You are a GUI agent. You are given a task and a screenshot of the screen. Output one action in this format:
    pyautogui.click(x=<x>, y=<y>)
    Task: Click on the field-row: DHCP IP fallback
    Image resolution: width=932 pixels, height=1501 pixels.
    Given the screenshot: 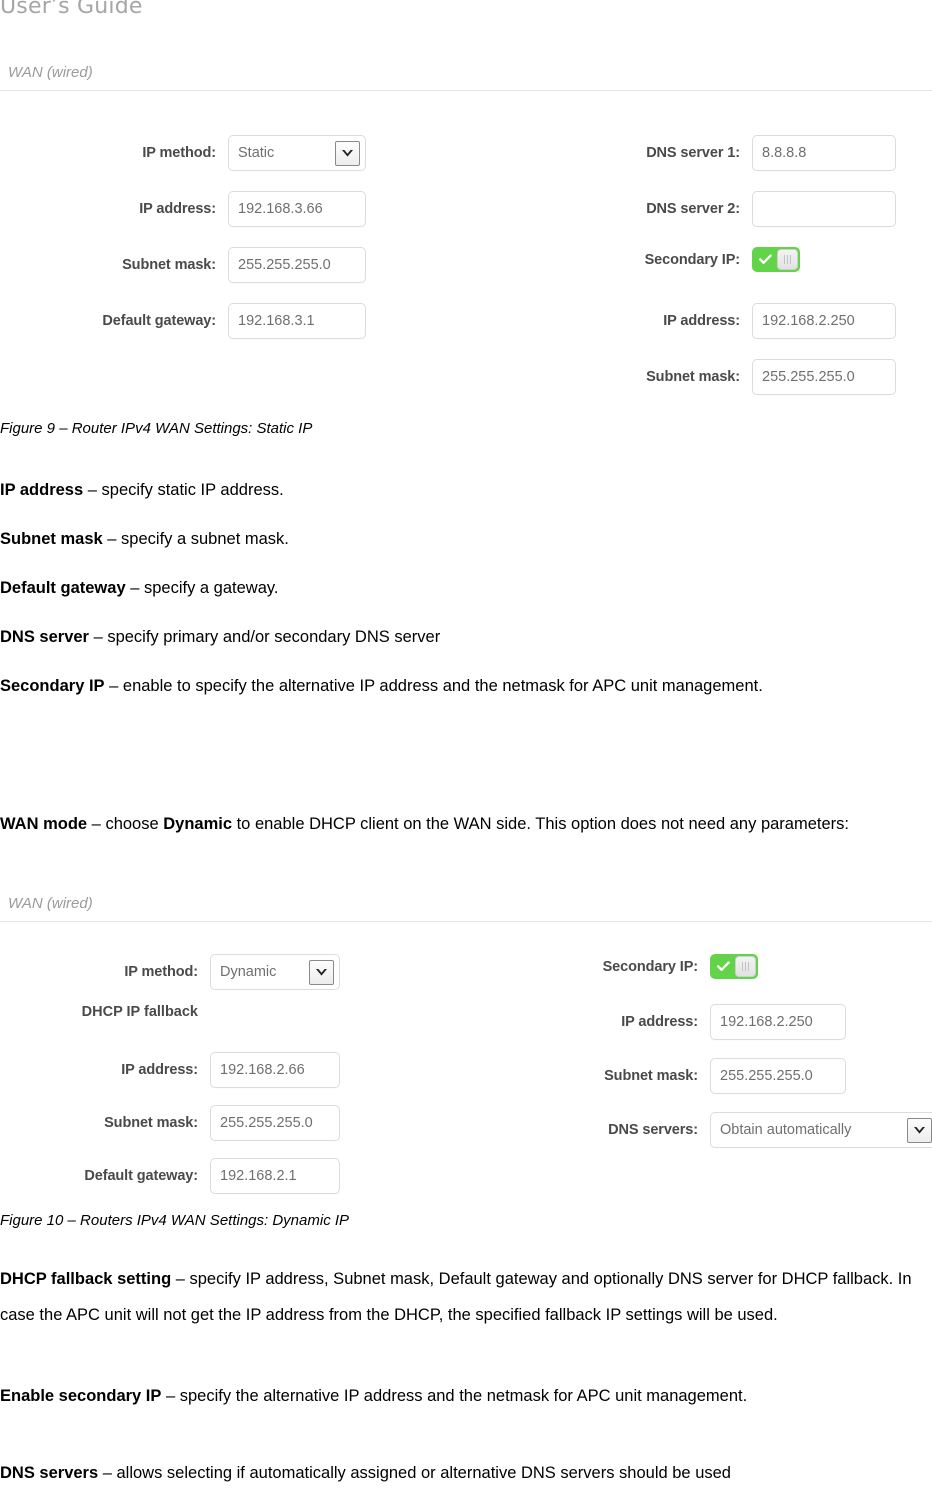 What is the action you would take?
    pyautogui.click(x=99, y=1012)
    